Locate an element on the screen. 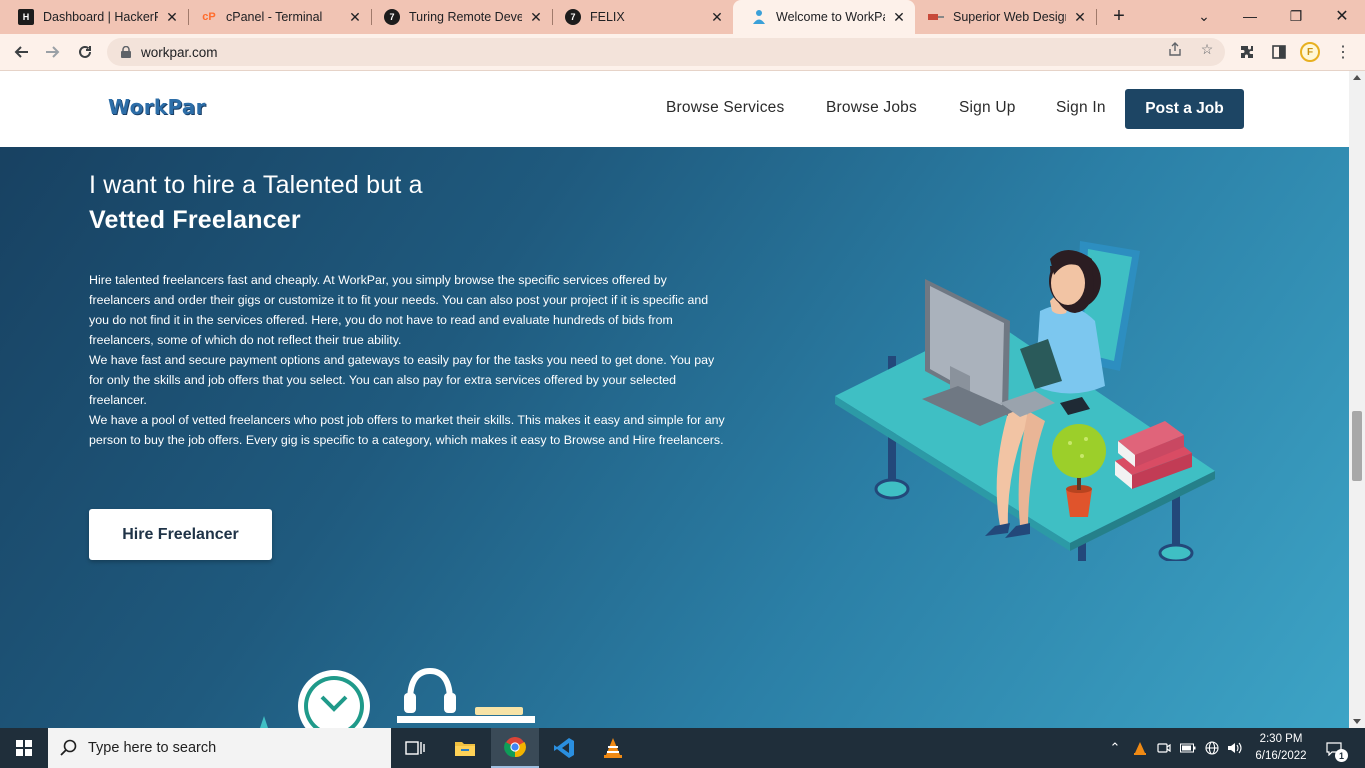  notification-count-badge: 1 is located at coordinates (1341, 755).